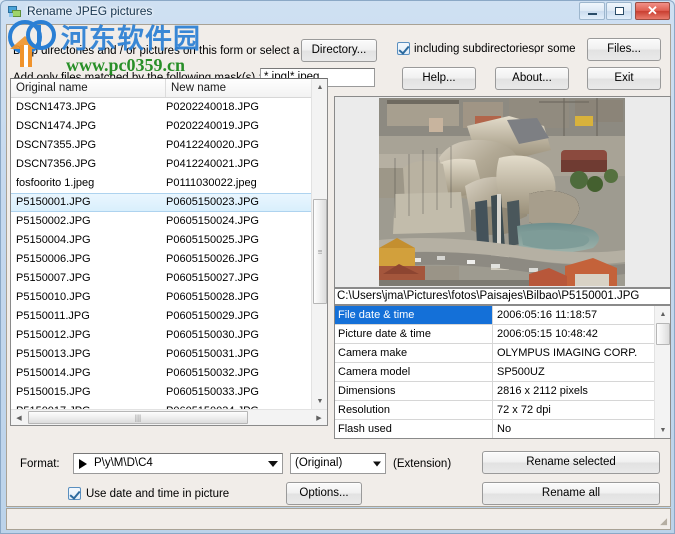 This screenshot has width=675, height=534. I want to click on cell-new-name: P0605150027.JPG, so click(212, 278).